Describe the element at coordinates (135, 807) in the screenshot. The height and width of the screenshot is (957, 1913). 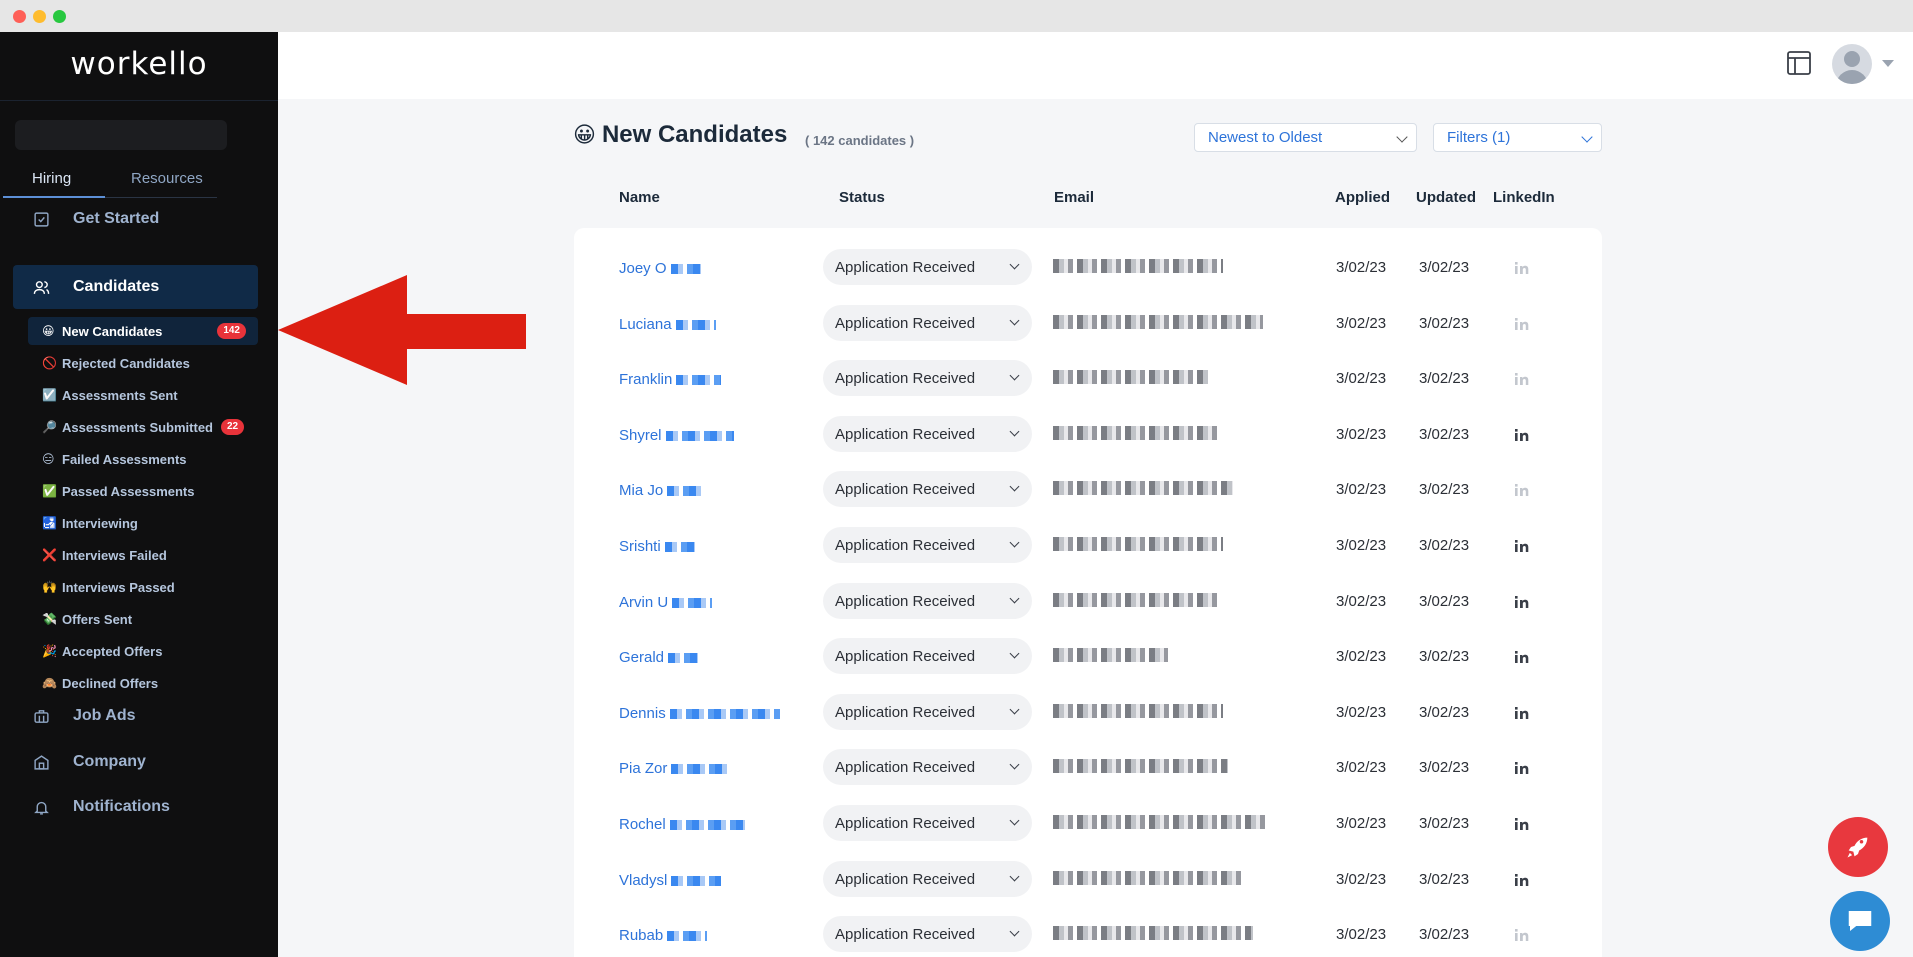
I see `nav-notifications: Notifications` at that location.